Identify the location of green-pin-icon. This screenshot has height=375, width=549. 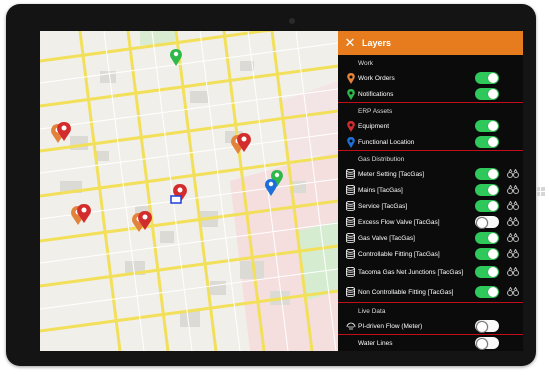
(350, 94).